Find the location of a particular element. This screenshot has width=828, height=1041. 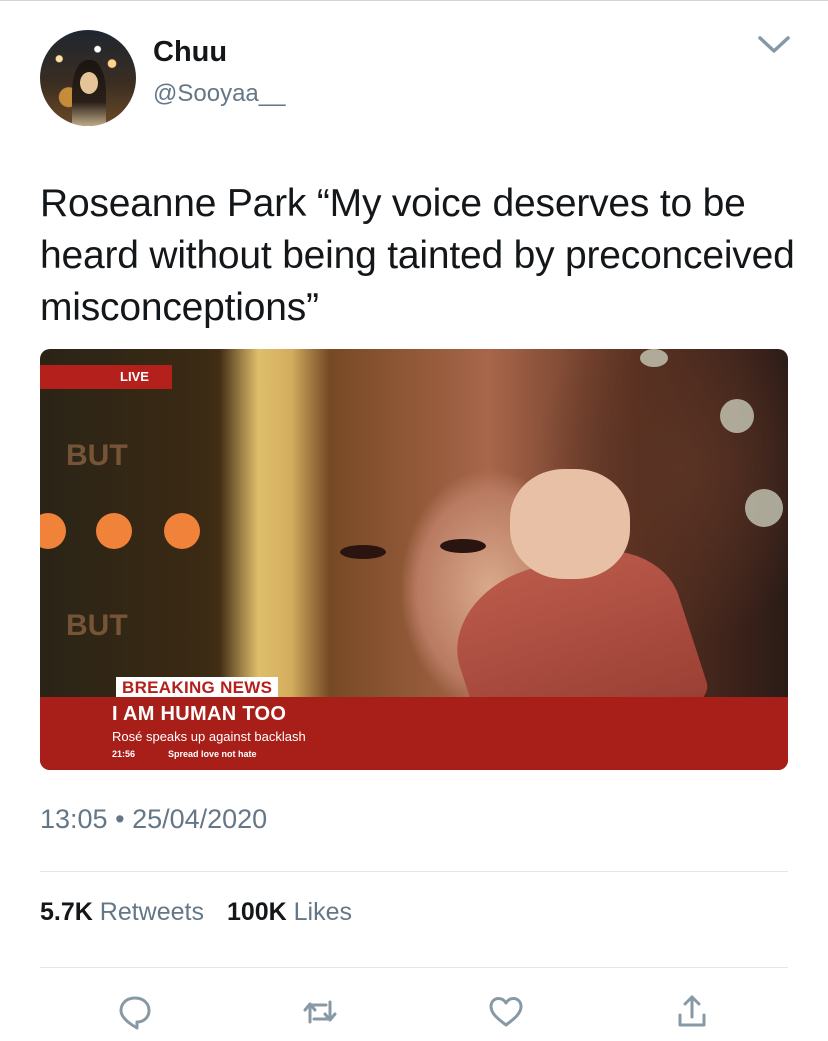

tweet-stats: 5.7K Retweets 100K Likes is located at coordinates (204, 912).